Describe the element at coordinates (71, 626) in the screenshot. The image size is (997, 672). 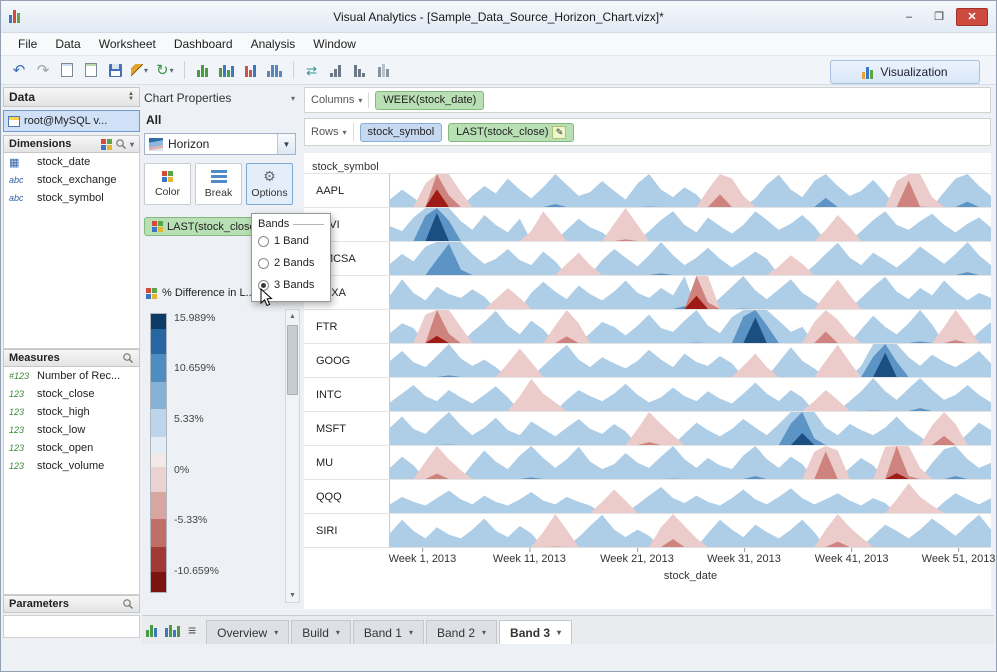
I see `parameters-list` at that location.